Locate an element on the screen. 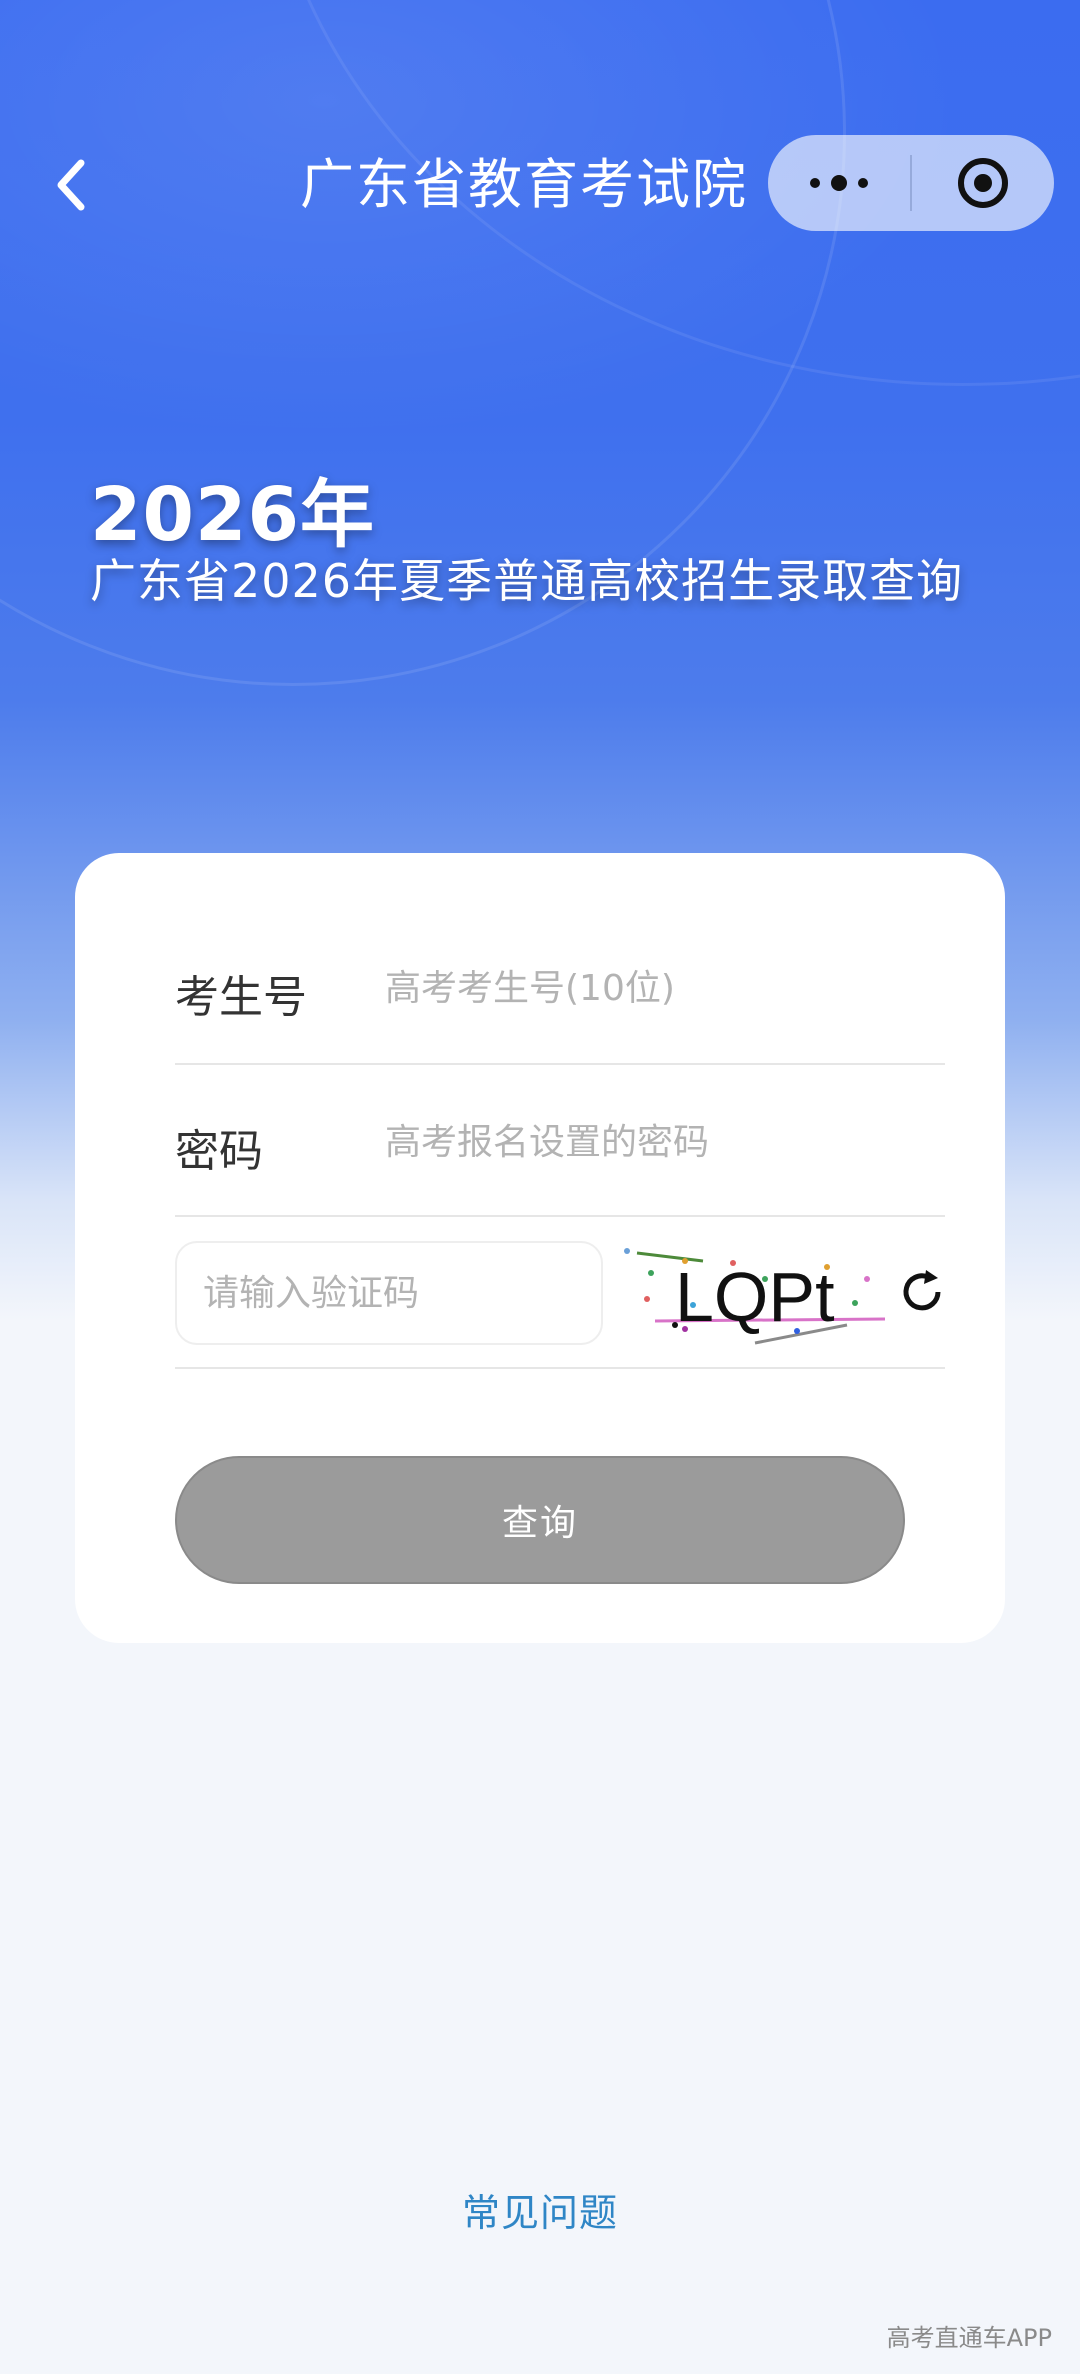 The width and height of the screenshot is (1080, 2374). password-label: 密码 is located at coordinates (219, 1151).